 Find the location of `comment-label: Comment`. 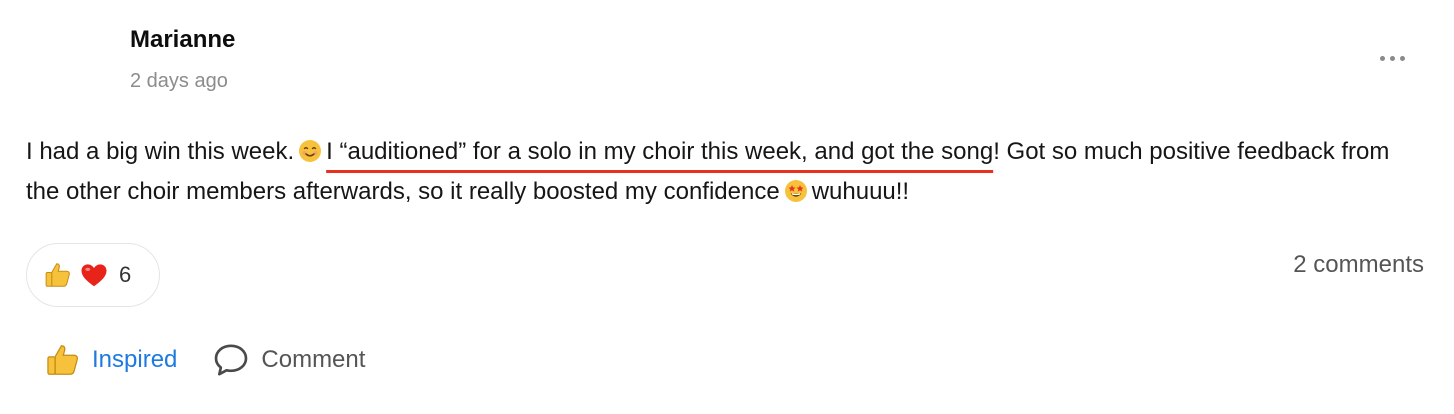

comment-label: Comment is located at coordinates (313, 359).